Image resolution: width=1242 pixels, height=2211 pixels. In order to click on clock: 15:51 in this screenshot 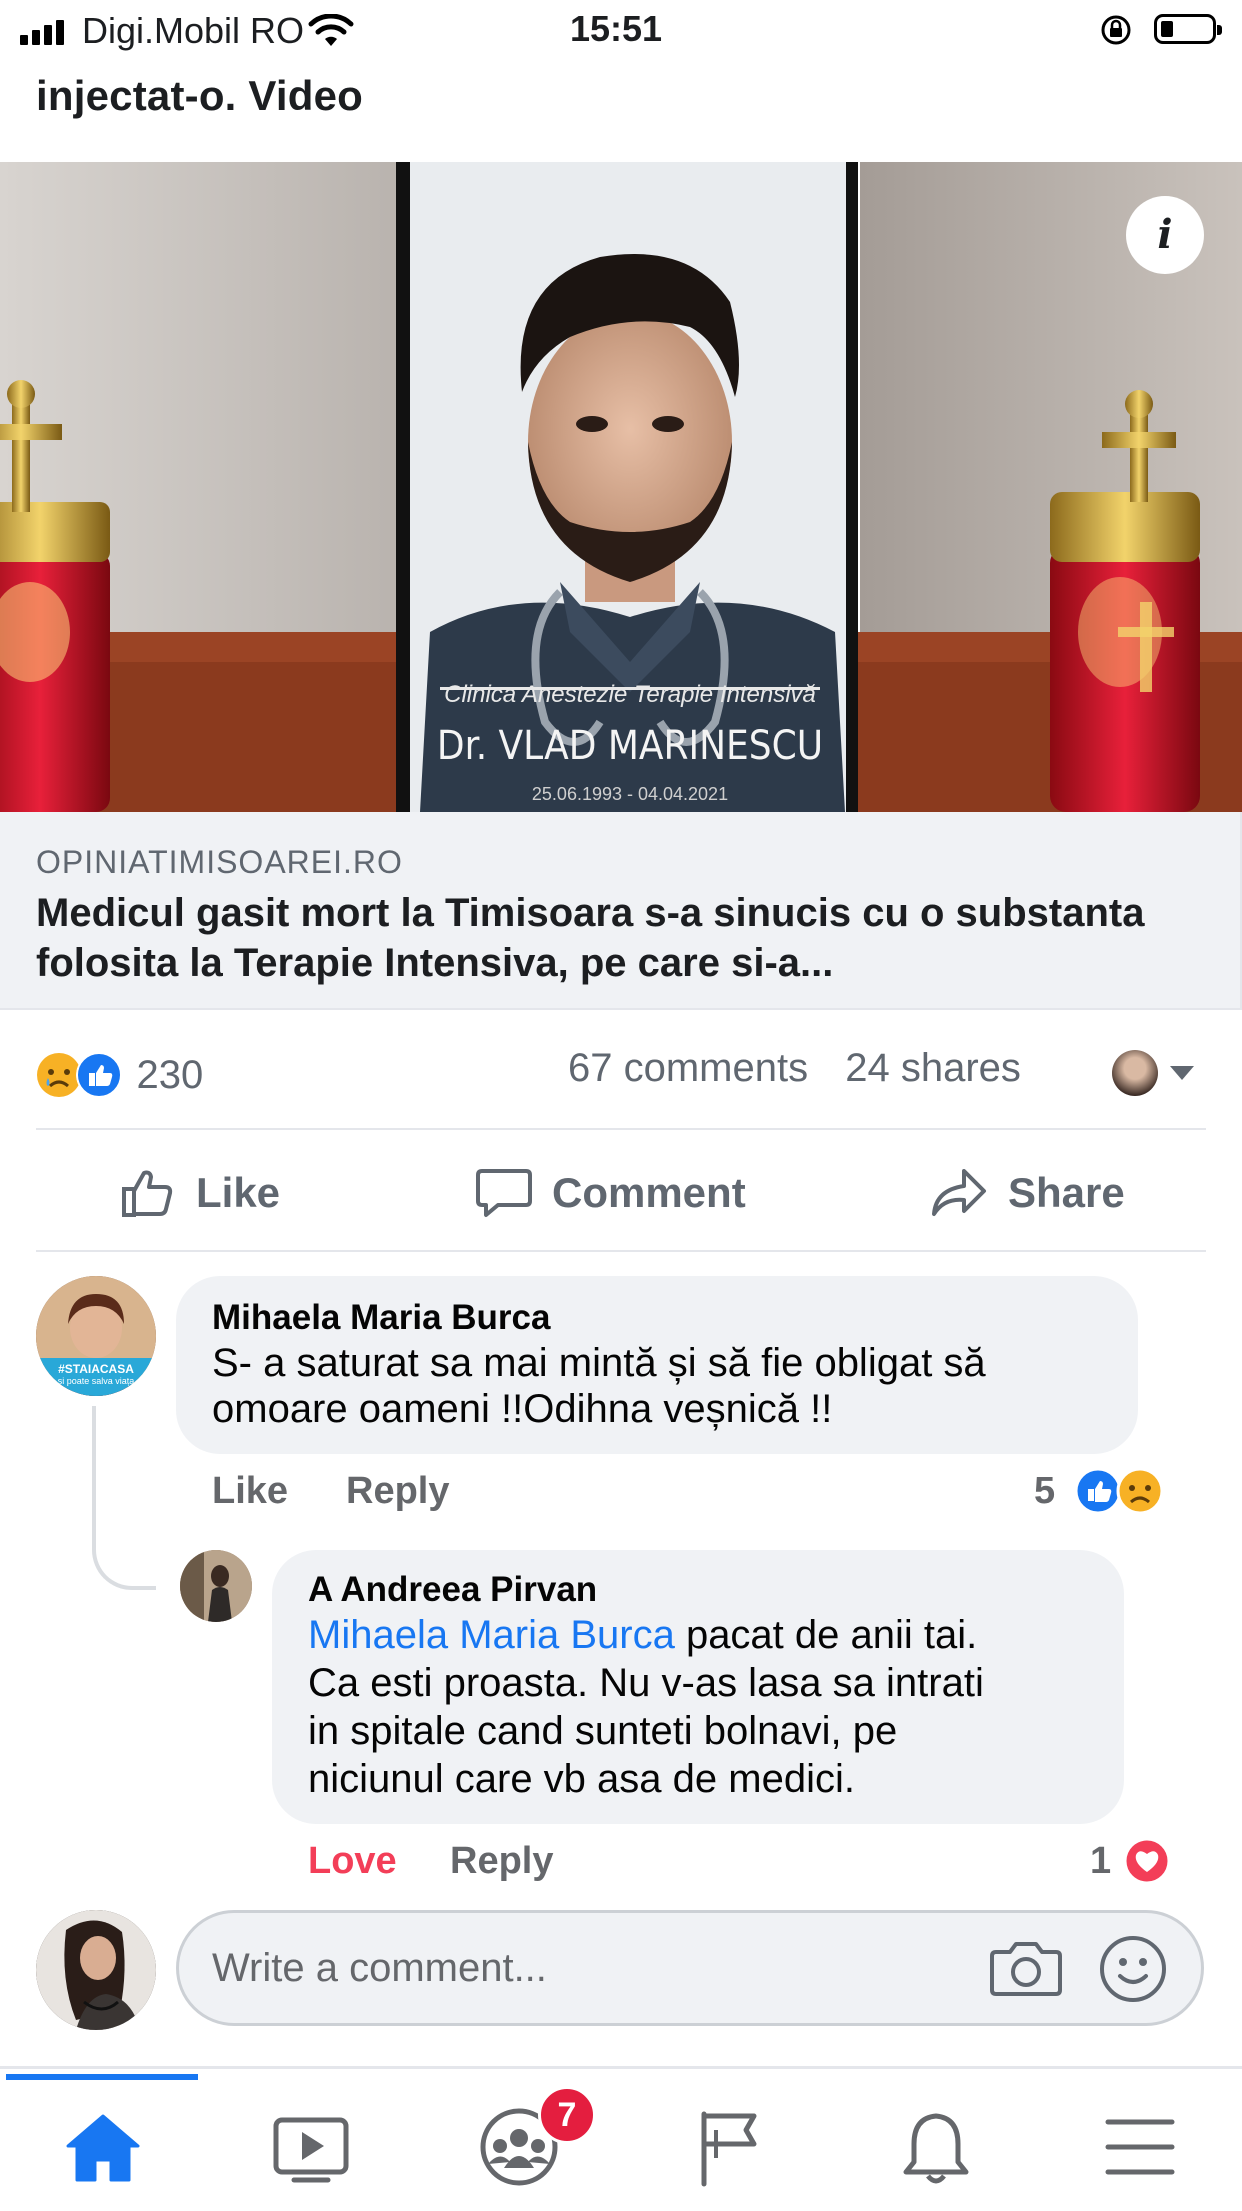, I will do `click(616, 28)`.